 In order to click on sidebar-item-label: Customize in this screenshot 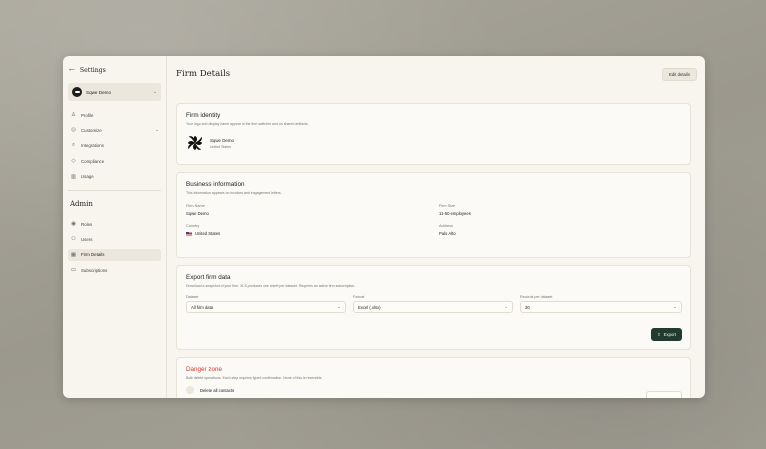, I will do `click(91, 130)`.